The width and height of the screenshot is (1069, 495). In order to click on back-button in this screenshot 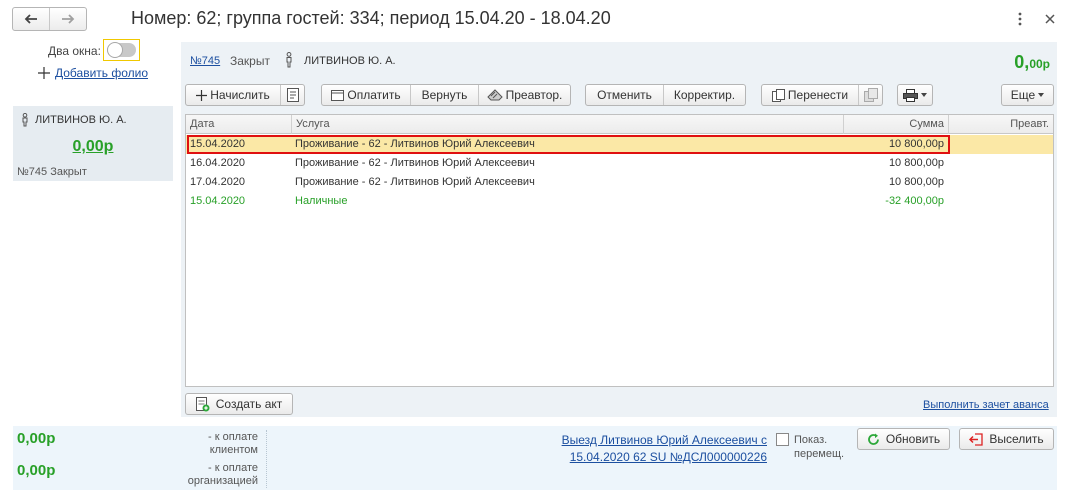, I will do `click(31, 19)`.